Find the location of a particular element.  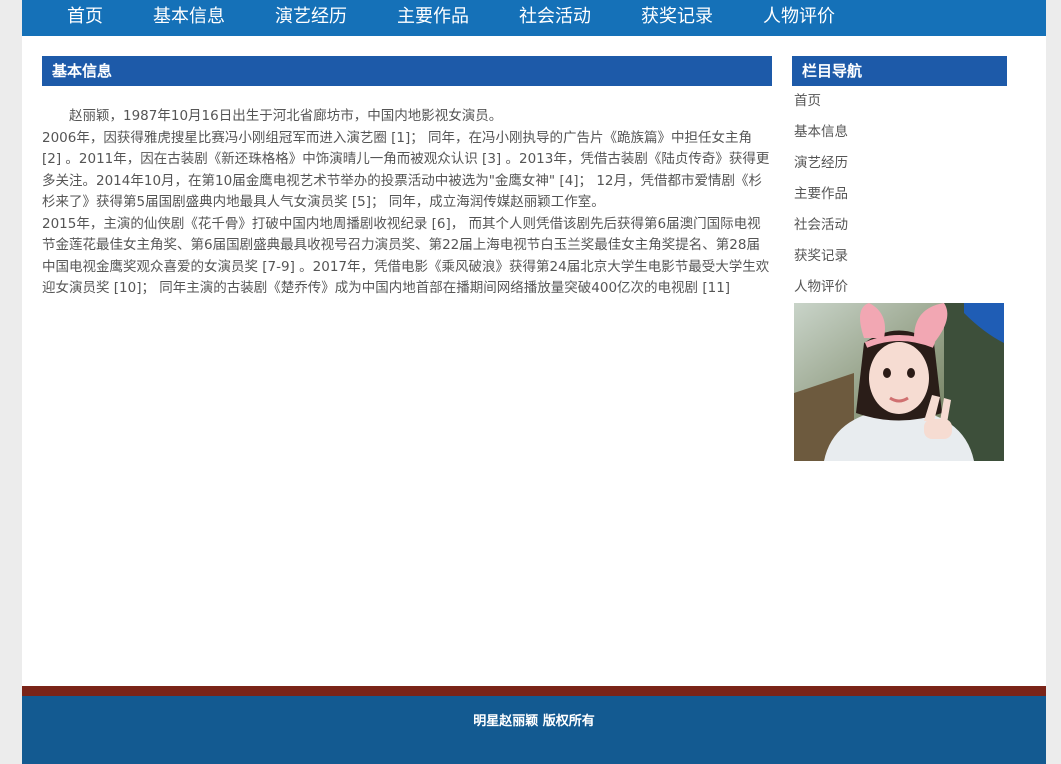

sidebar-title: 栏目导航 is located at coordinates (899, 71).